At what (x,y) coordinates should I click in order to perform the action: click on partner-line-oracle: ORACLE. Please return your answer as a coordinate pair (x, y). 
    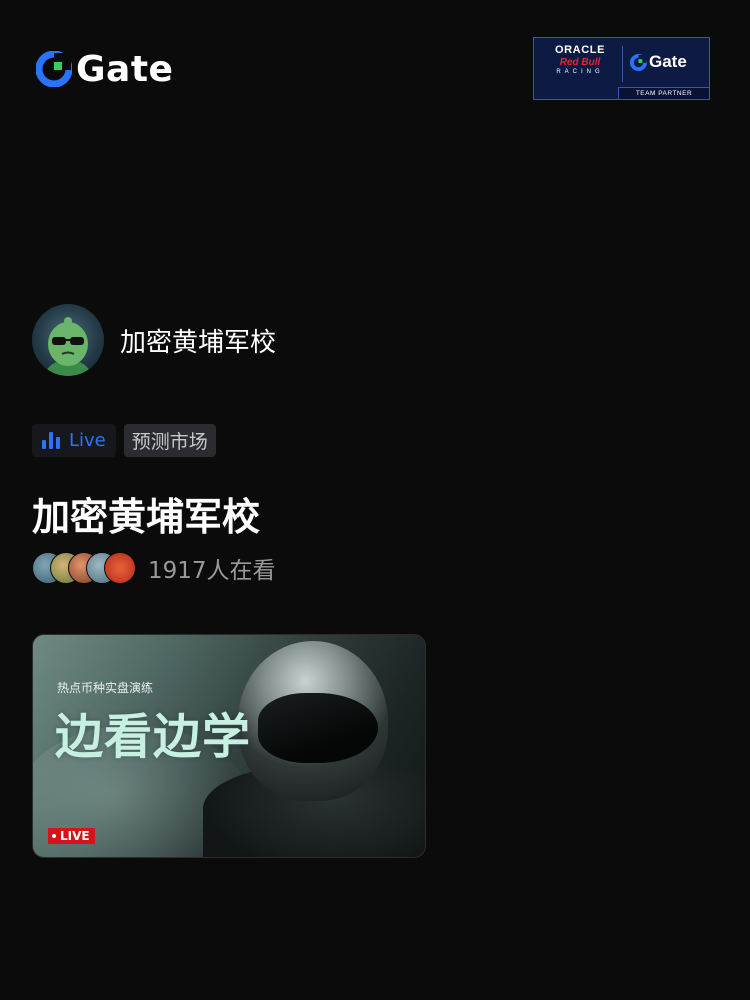
    Looking at the image, I should click on (580, 50).